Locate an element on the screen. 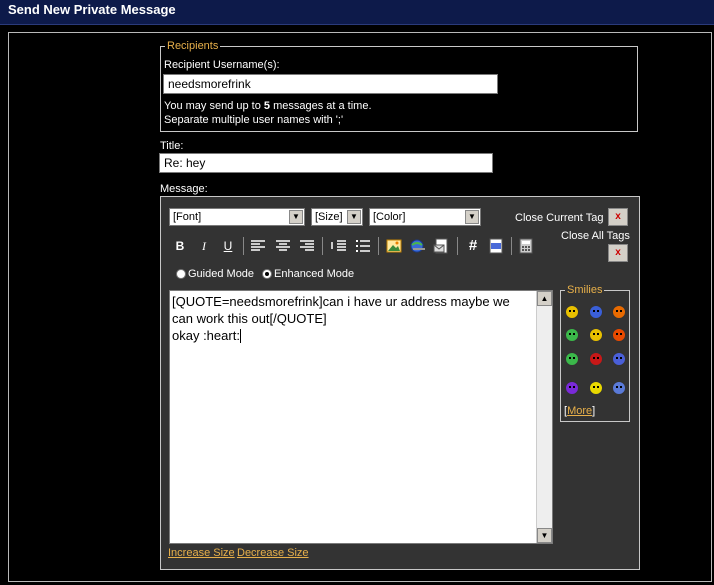 The height and width of the screenshot is (585, 714). color-select: [Color] ▼ is located at coordinates (425, 217).